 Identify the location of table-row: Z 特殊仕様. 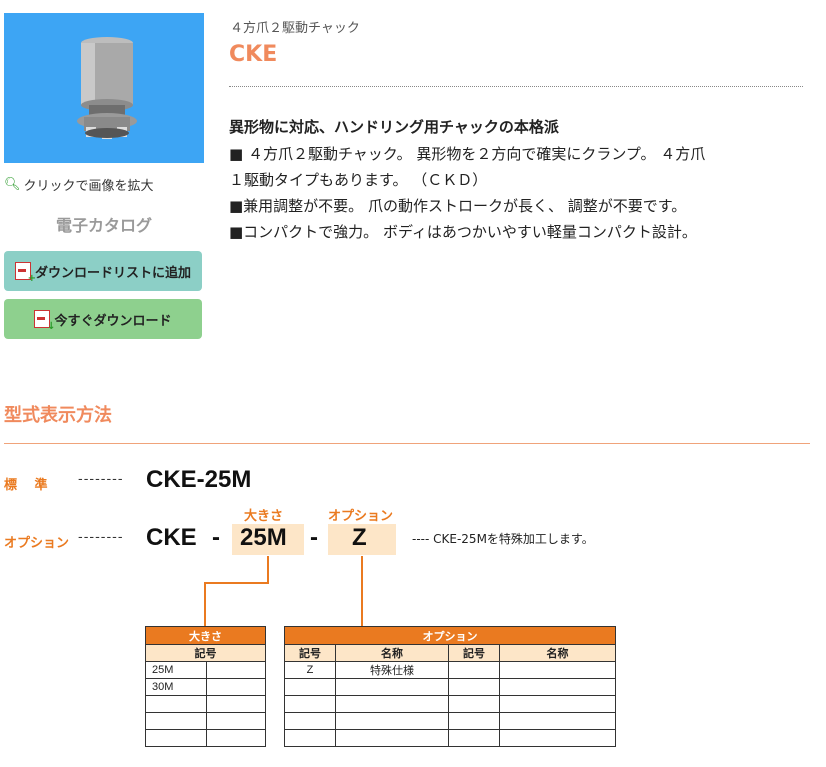
(450, 670).